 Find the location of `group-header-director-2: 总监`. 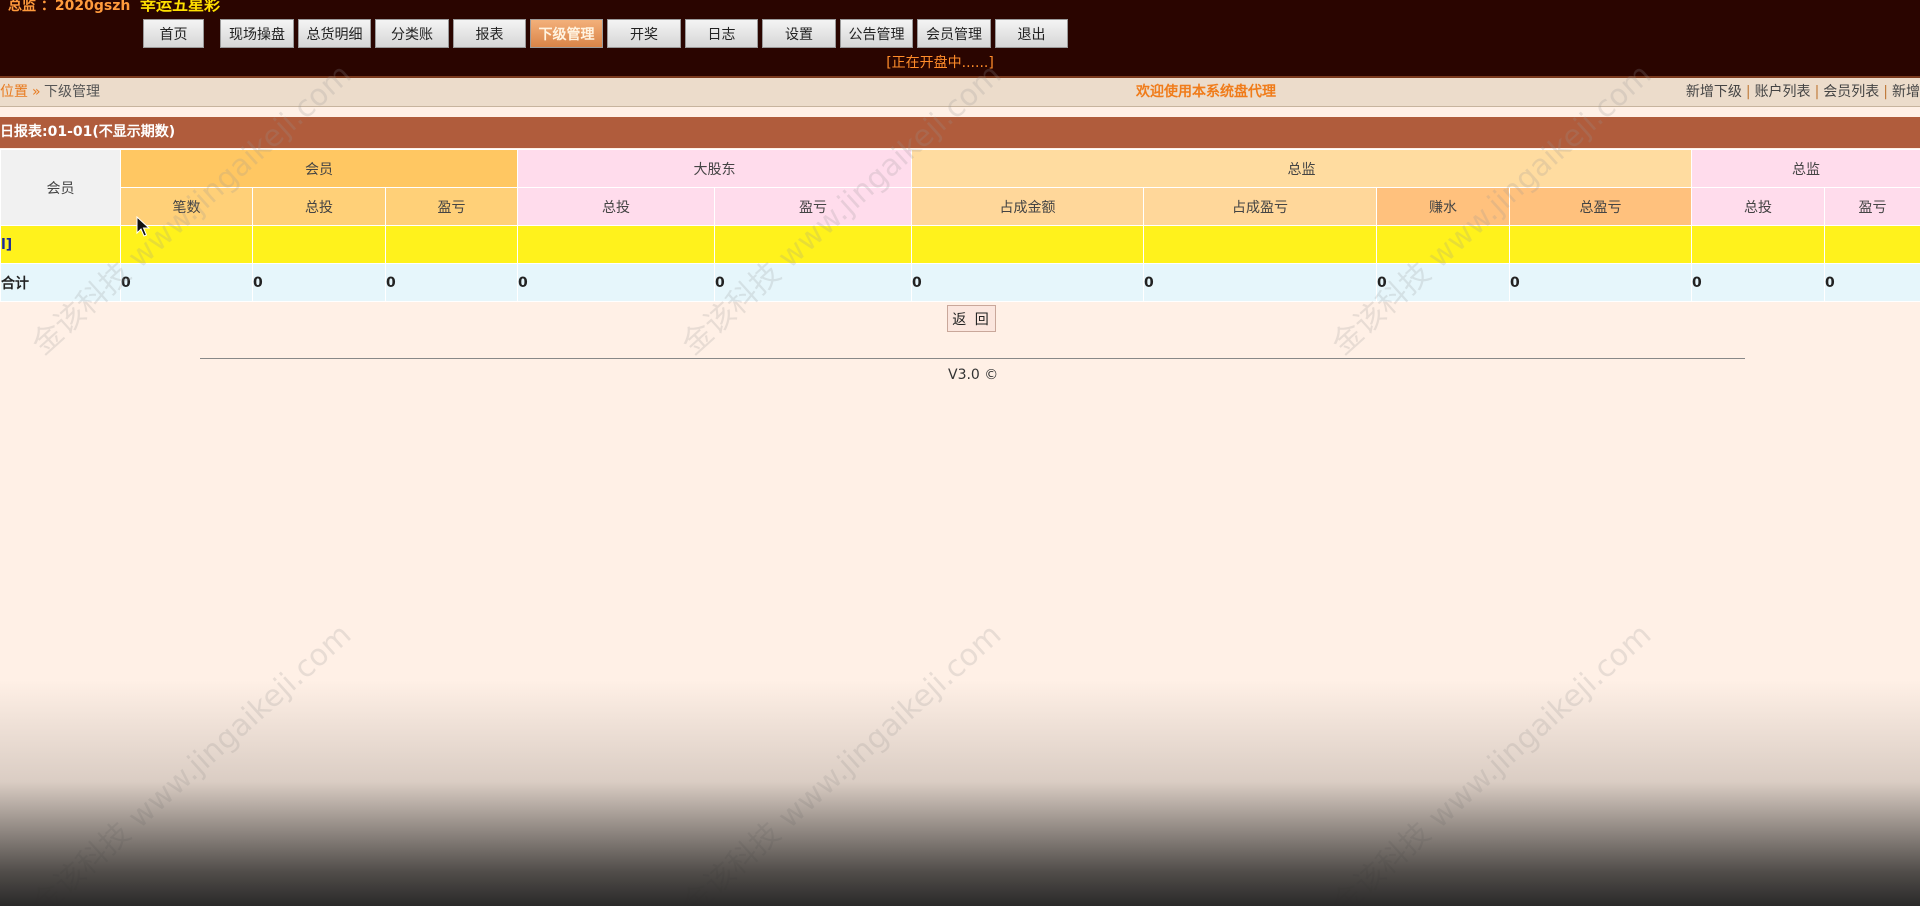

group-header-director-2: 总监 is located at coordinates (1805, 168).